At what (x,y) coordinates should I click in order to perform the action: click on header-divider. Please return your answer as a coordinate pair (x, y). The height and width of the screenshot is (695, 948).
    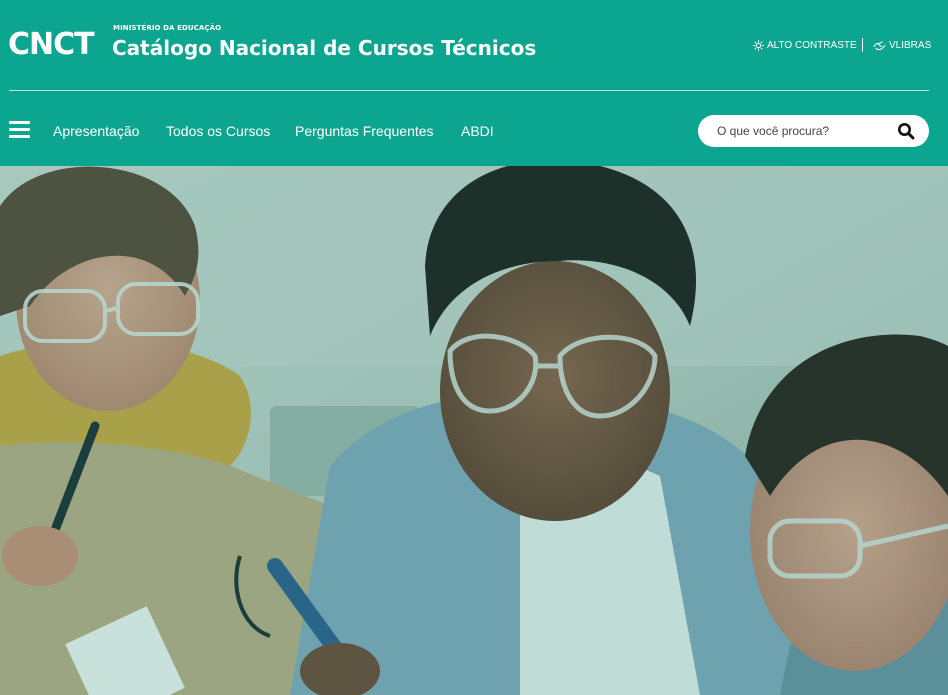
    Looking at the image, I should click on (469, 90).